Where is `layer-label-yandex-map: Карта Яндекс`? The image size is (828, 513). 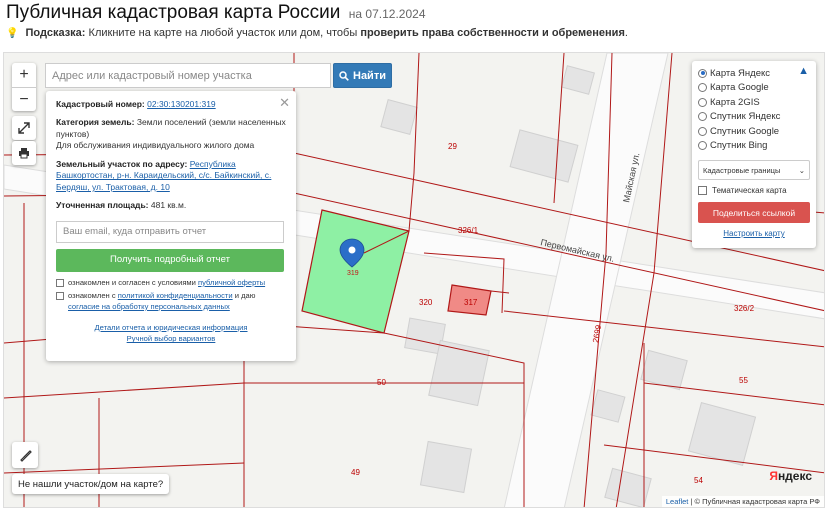
layer-label-yandex-map: Карта Яндекс is located at coordinates (740, 73).